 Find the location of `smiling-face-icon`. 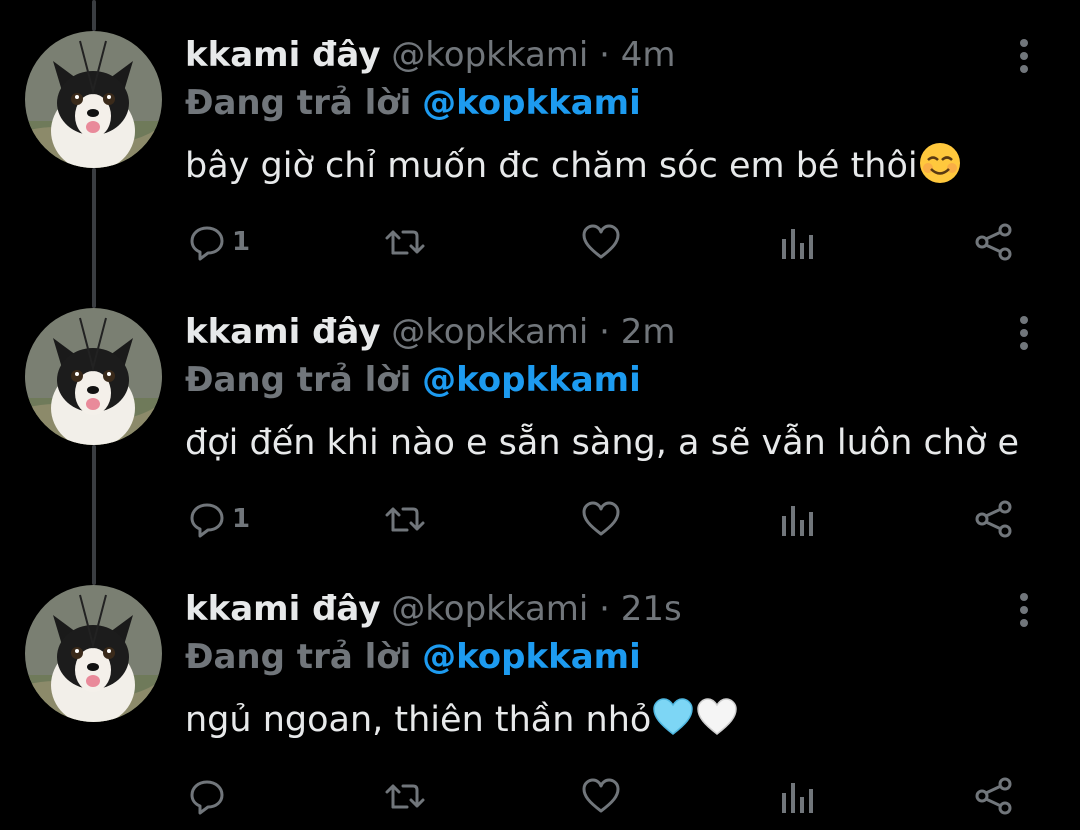

smiling-face-icon is located at coordinates (940, 170).